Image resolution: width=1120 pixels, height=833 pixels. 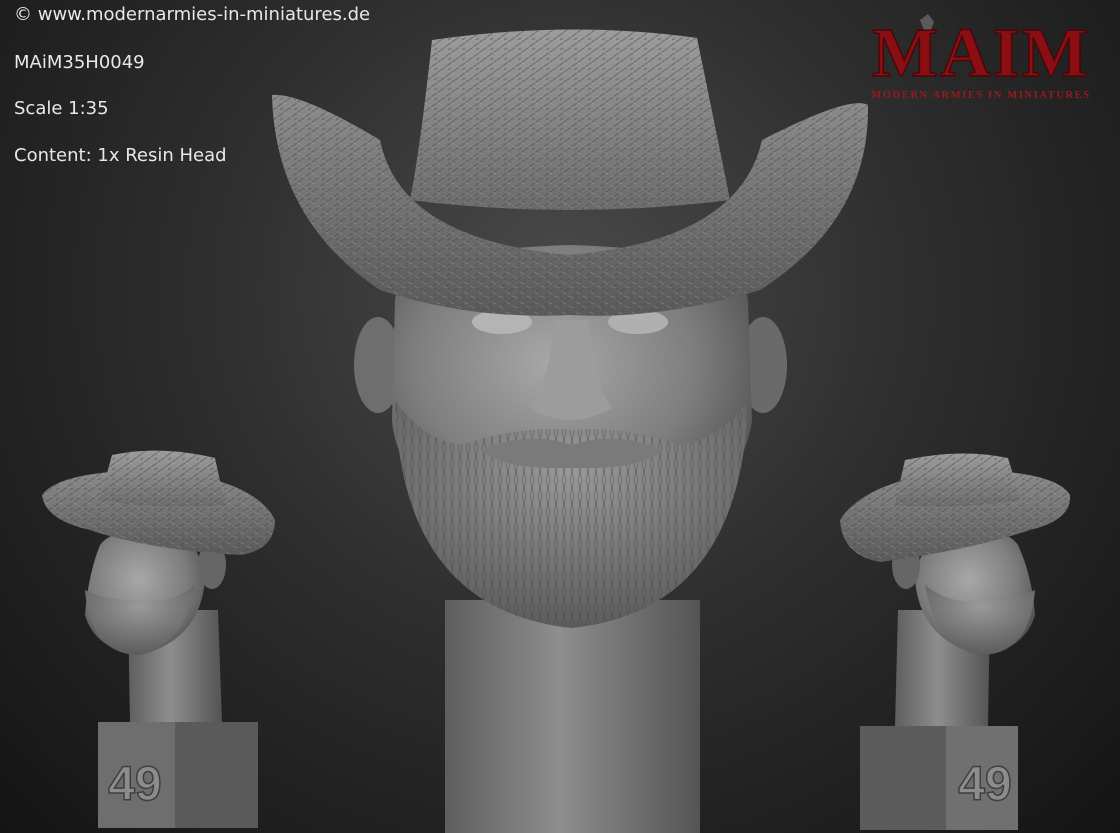 What do you see at coordinates (572, 716) in the screenshot?
I see `center-neck` at bounding box center [572, 716].